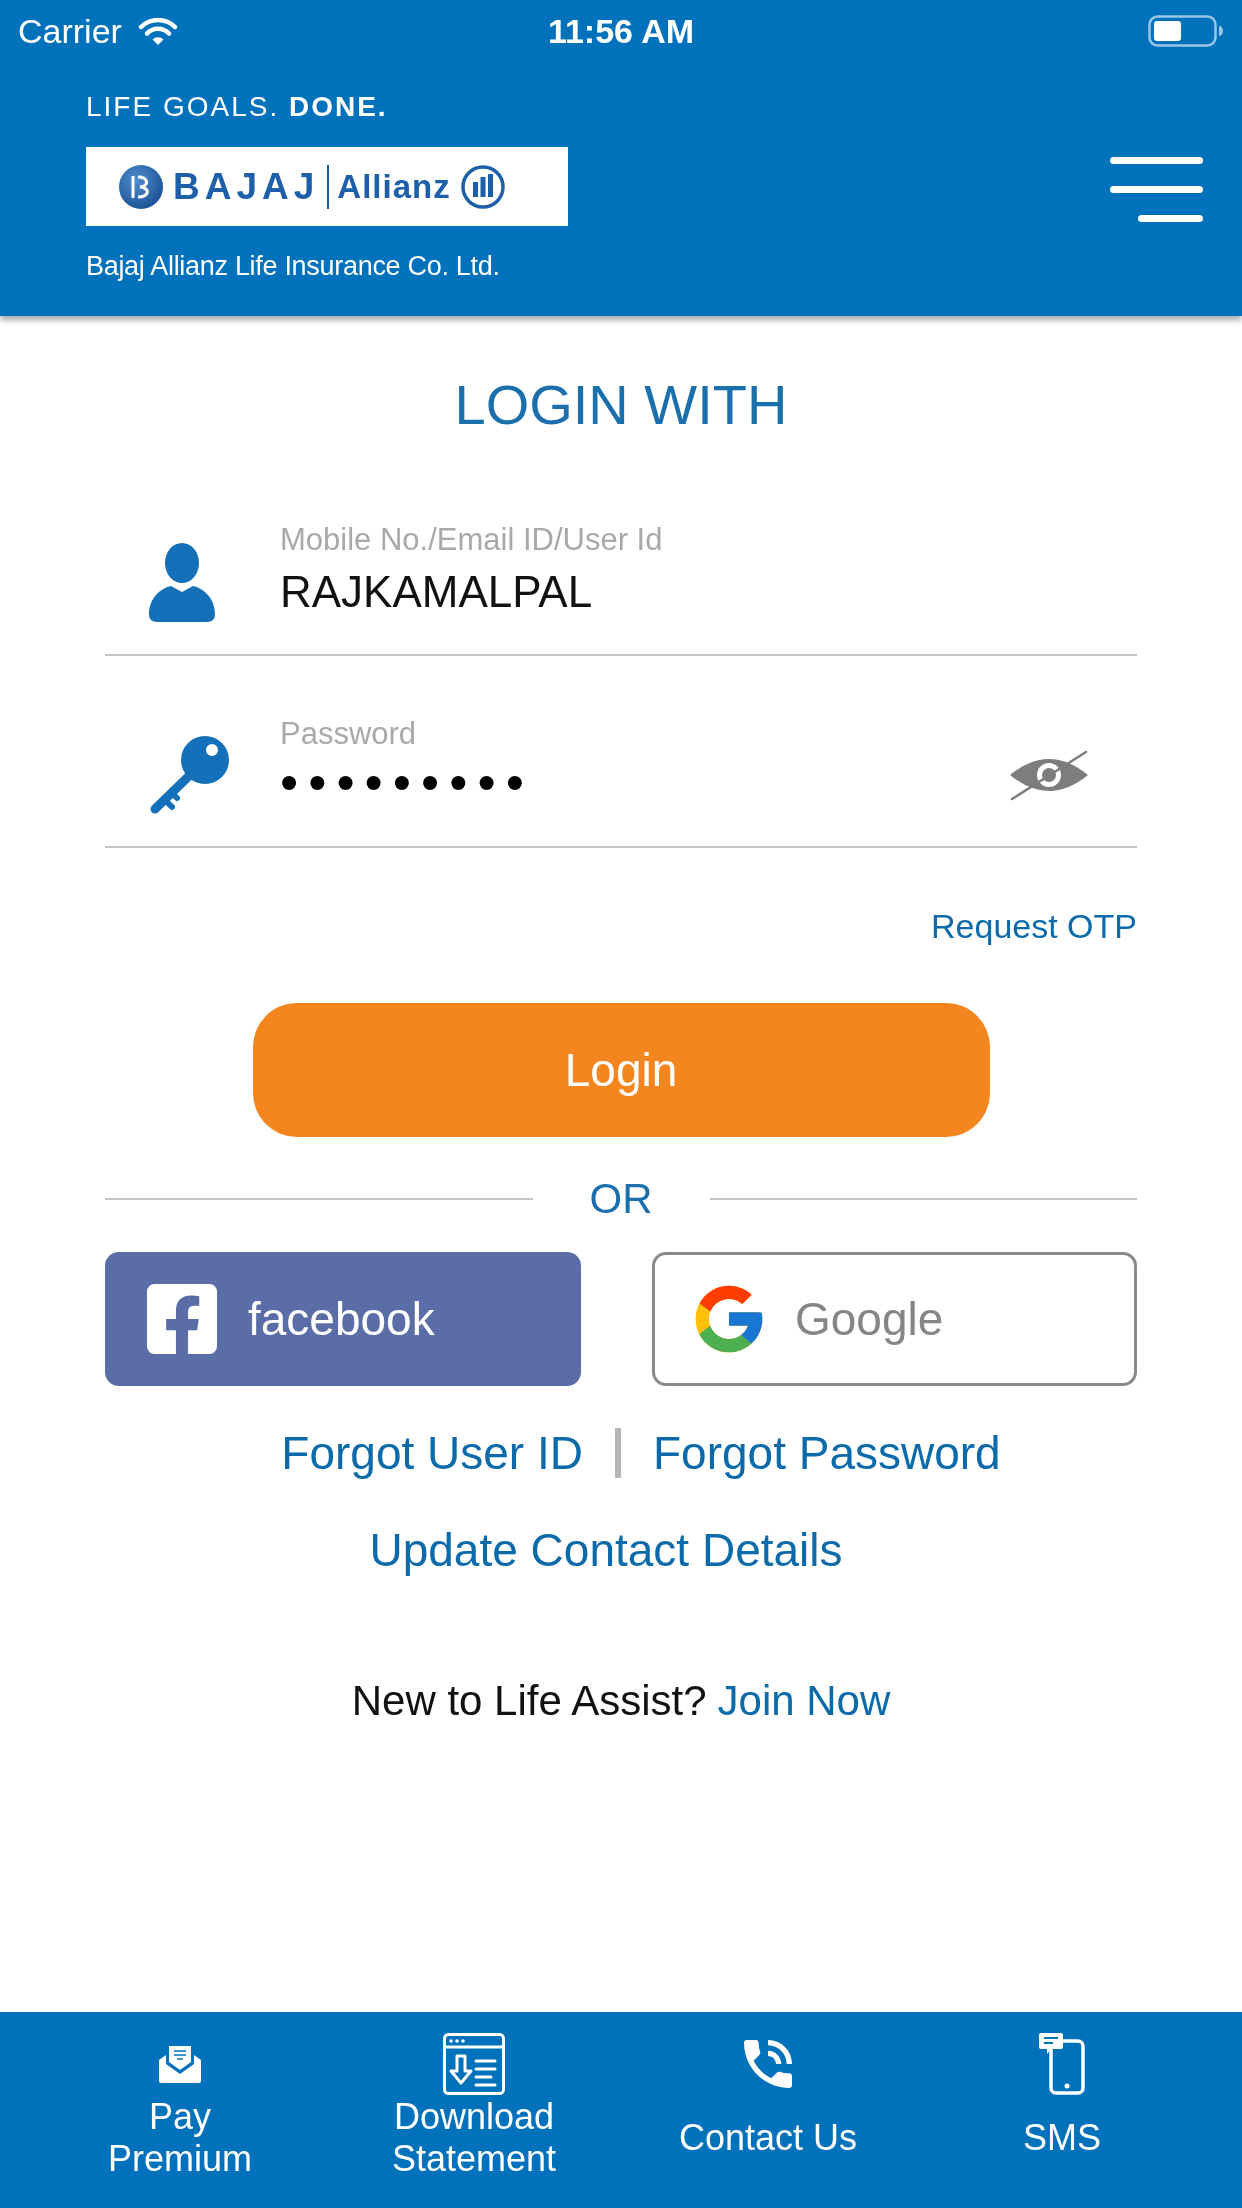 This screenshot has height=2208, width=1242. Describe the element at coordinates (621, 1199) in the screenshot. I see `or-divider-text: OR` at that location.